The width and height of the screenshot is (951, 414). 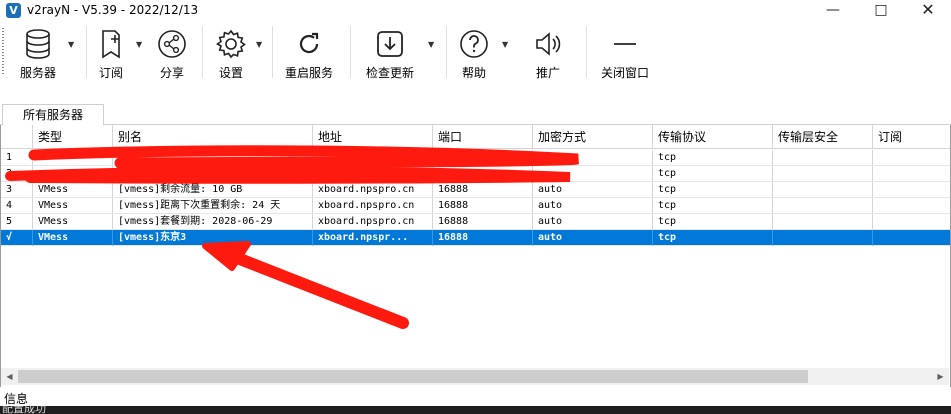 What do you see at coordinates (17, 158) in the screenshot?
I see `cell-index: 1` at bounding box center [17, 158].